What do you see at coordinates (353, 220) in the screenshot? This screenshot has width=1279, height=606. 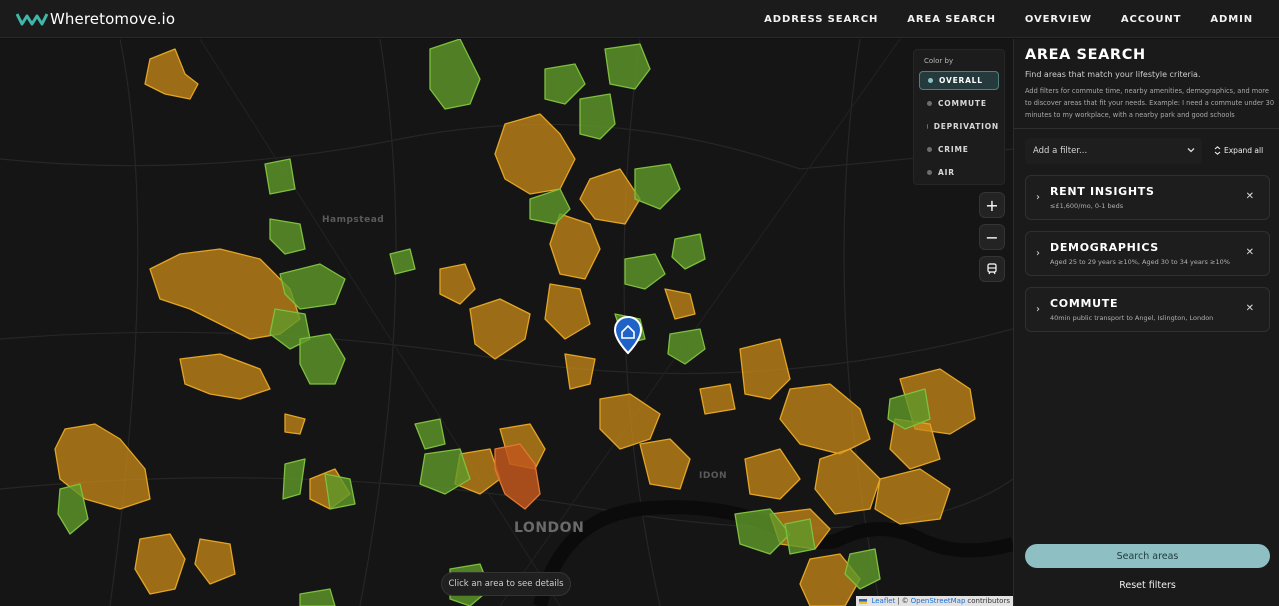 I see `map-label-hampstead: Hampstead` at bounding box center [353, 220].